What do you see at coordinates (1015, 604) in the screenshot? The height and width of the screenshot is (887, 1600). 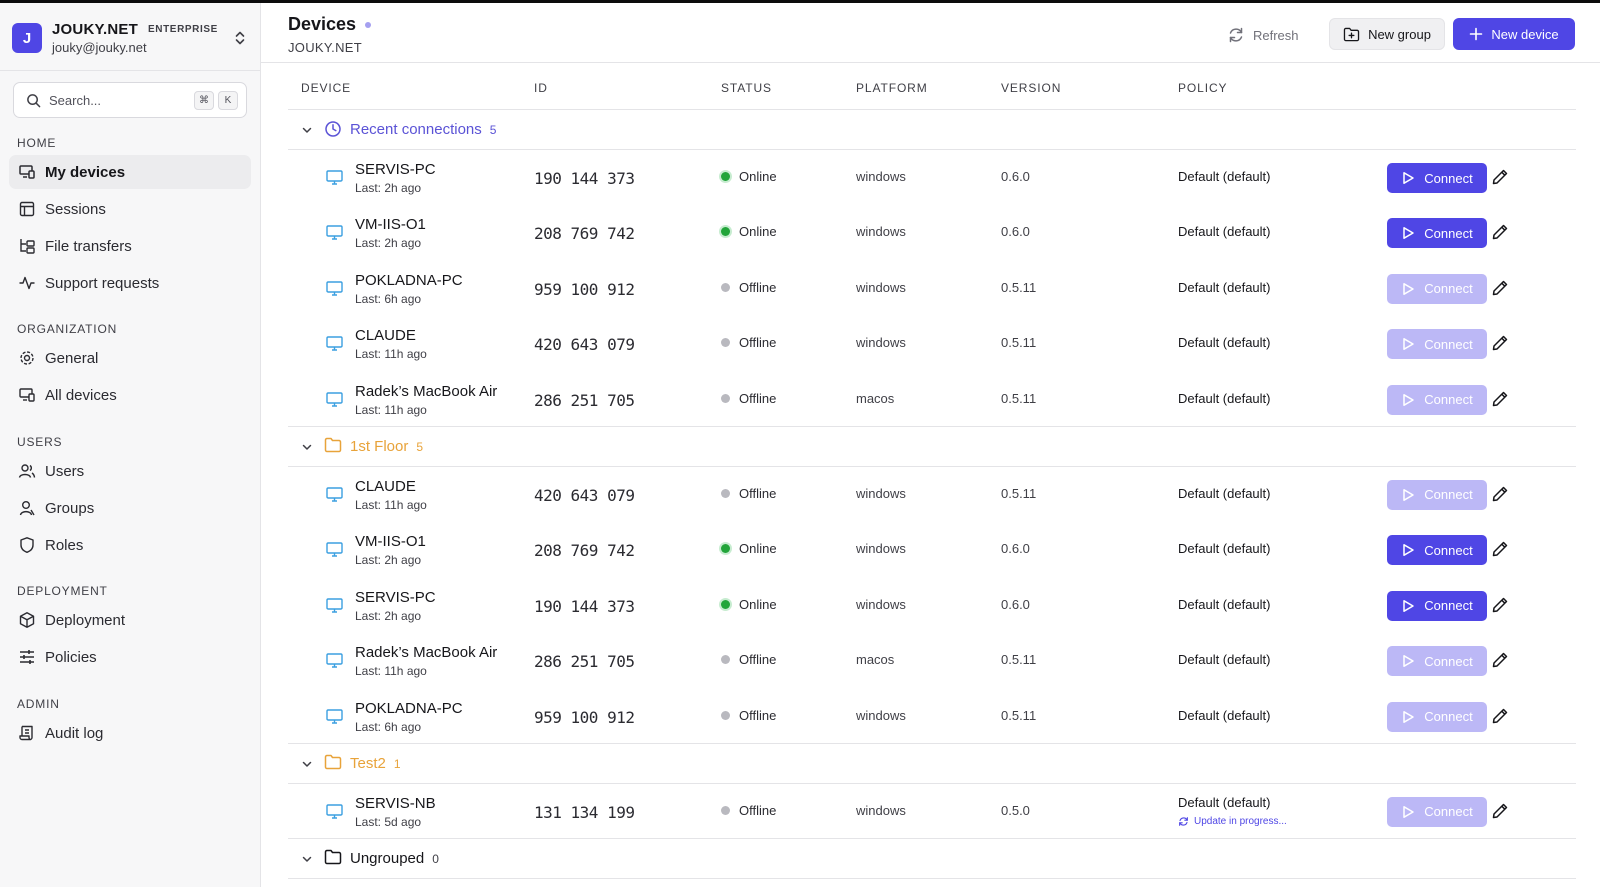 I see `device-version: 0.6.0` at bounding box center [1015, 604].